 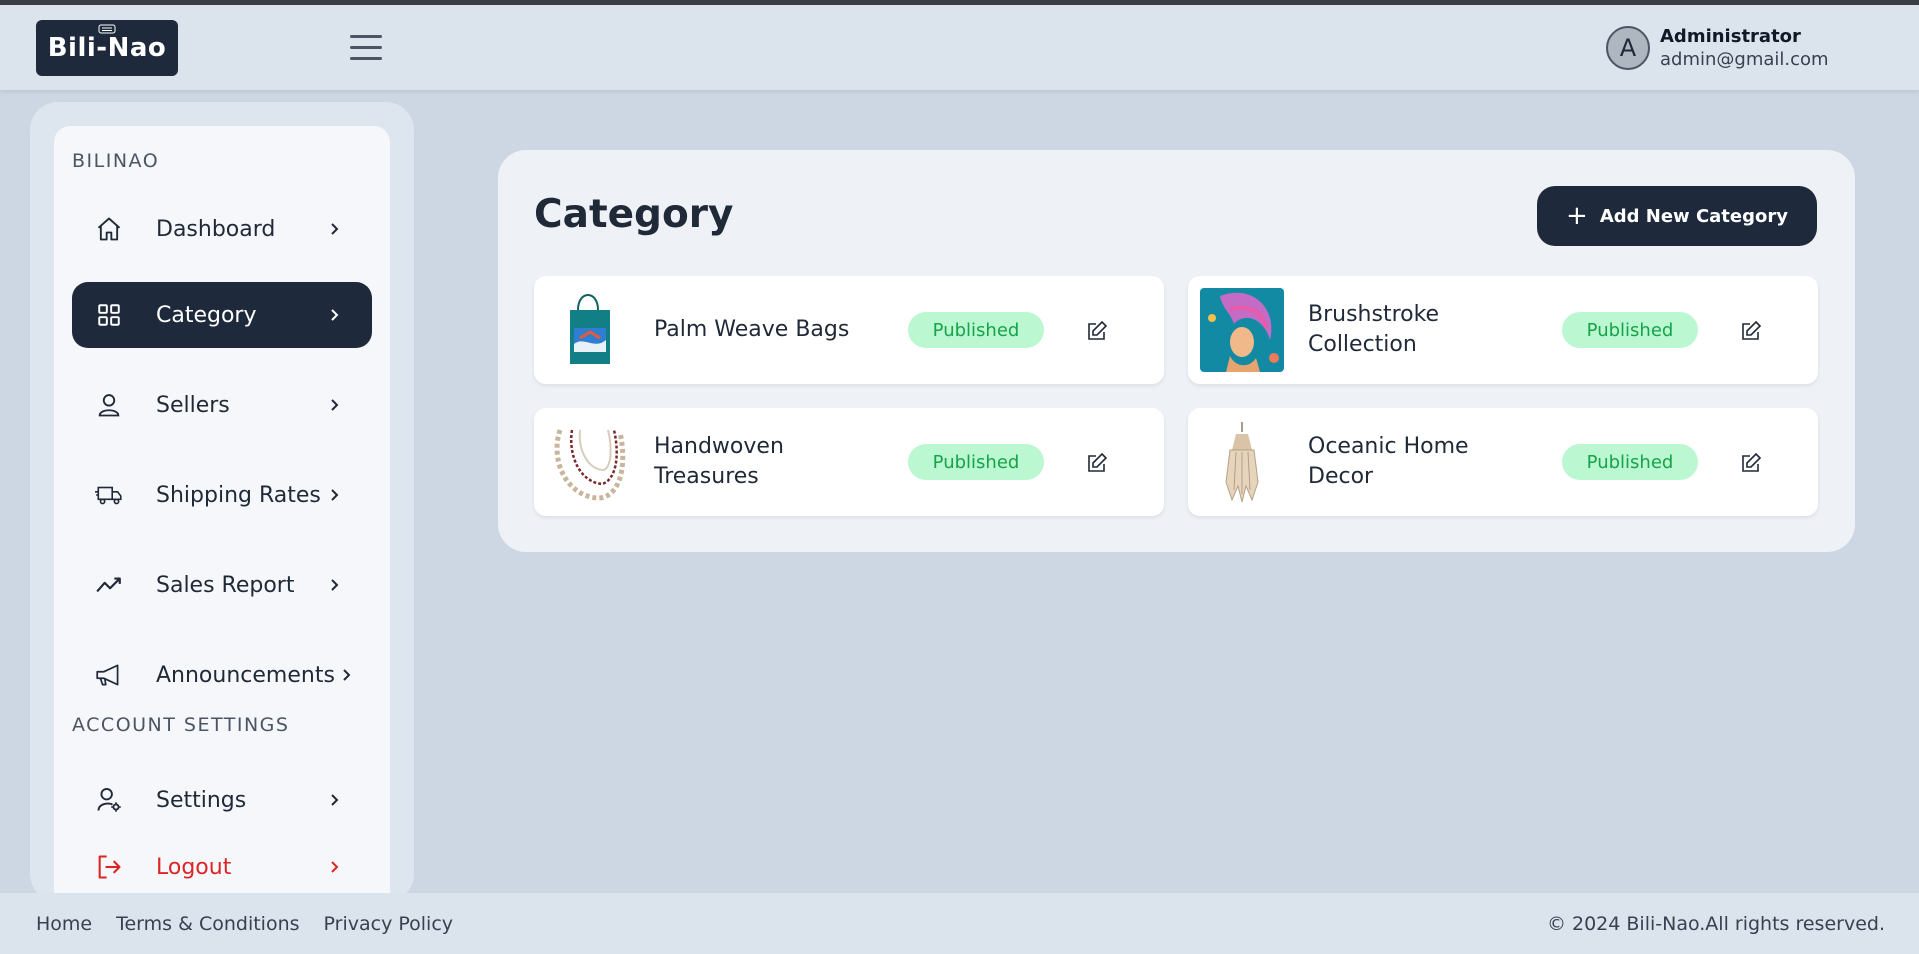 I want to click on copyright-text: © 2024 Bili-Nao.All rights reserved., so click(x=1715, y=923).